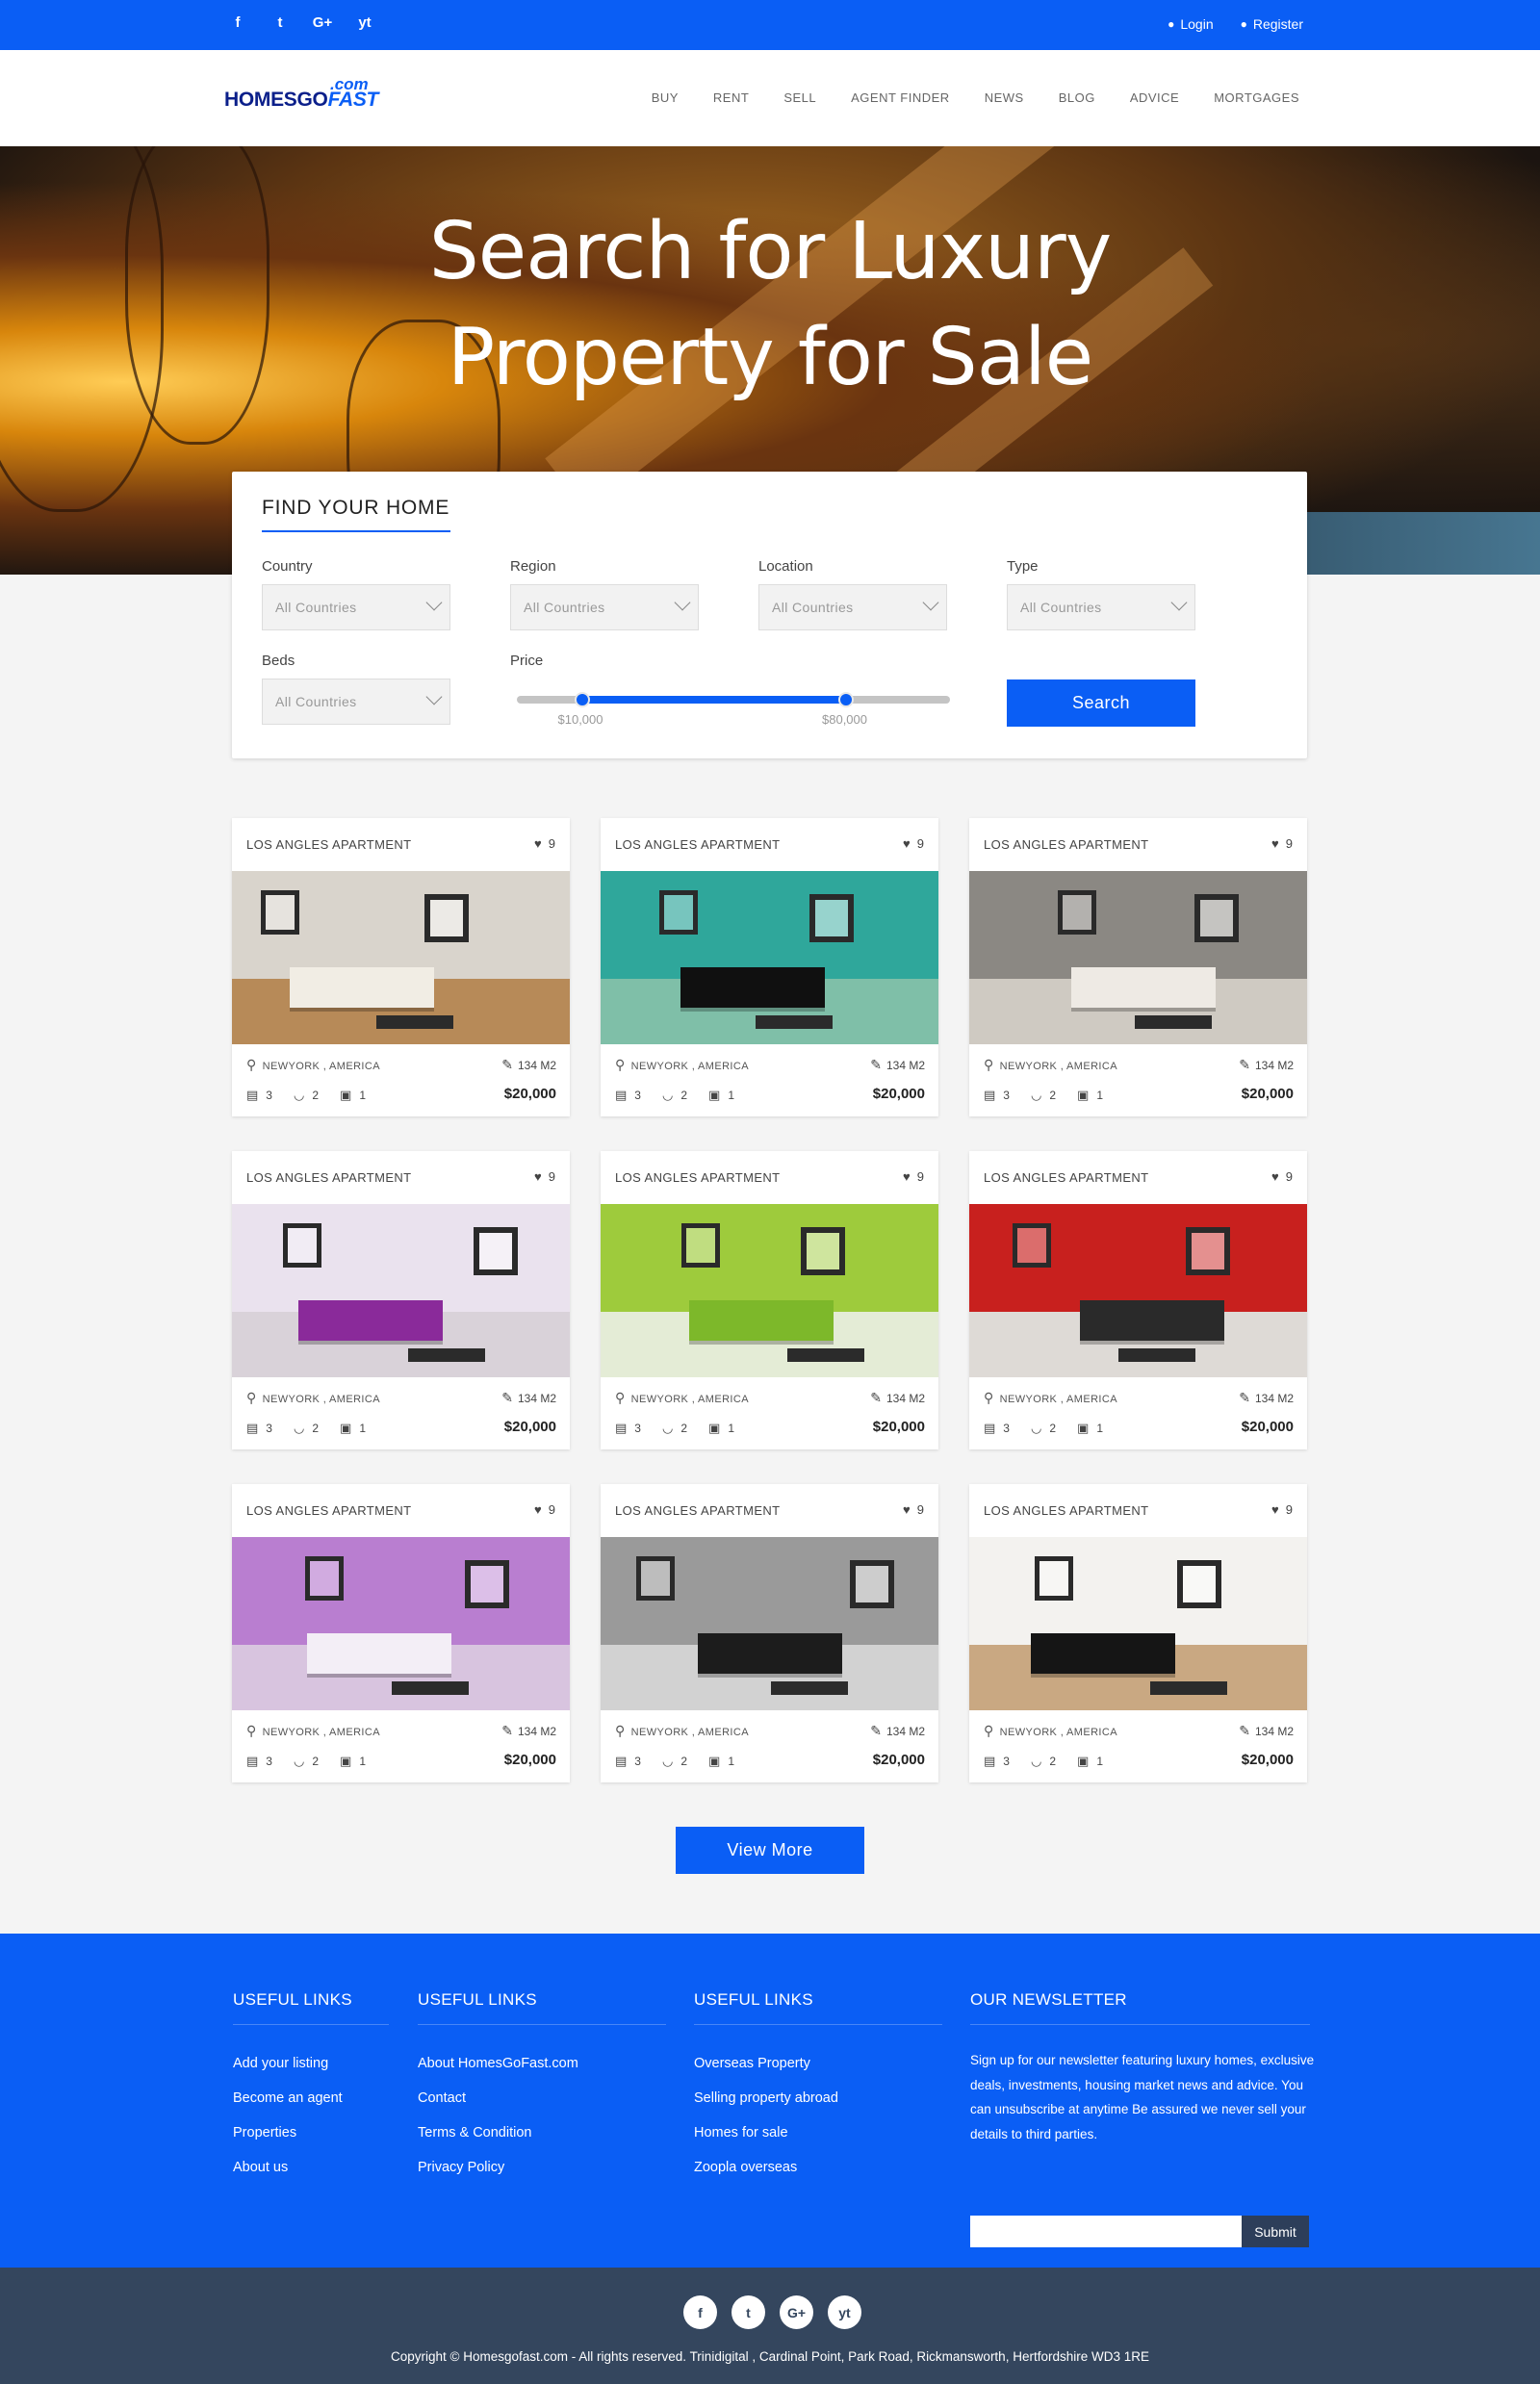  I want to click on footer-link: Privacy Policy, so click(542, 2167).